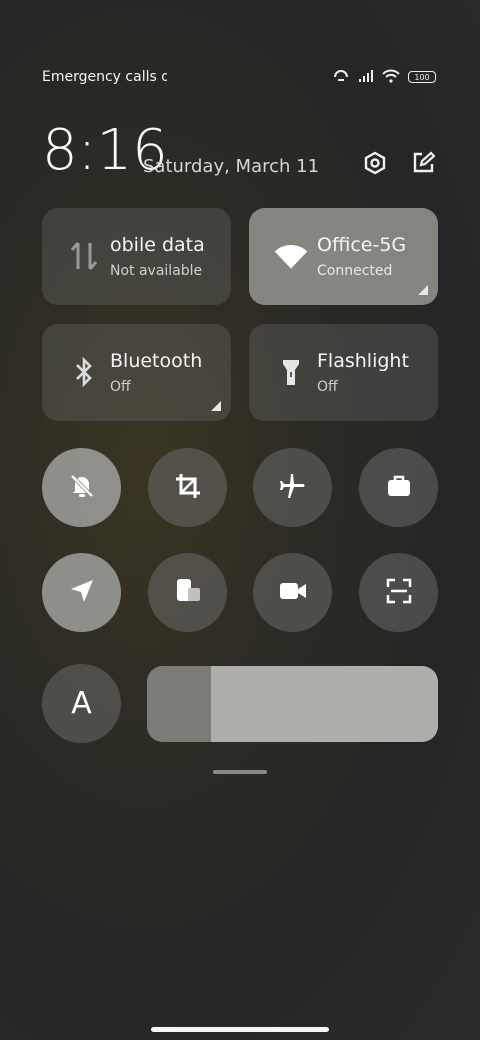 The image size is (480, 1040). I want to click on screen-record-icon, so click(293, 593).